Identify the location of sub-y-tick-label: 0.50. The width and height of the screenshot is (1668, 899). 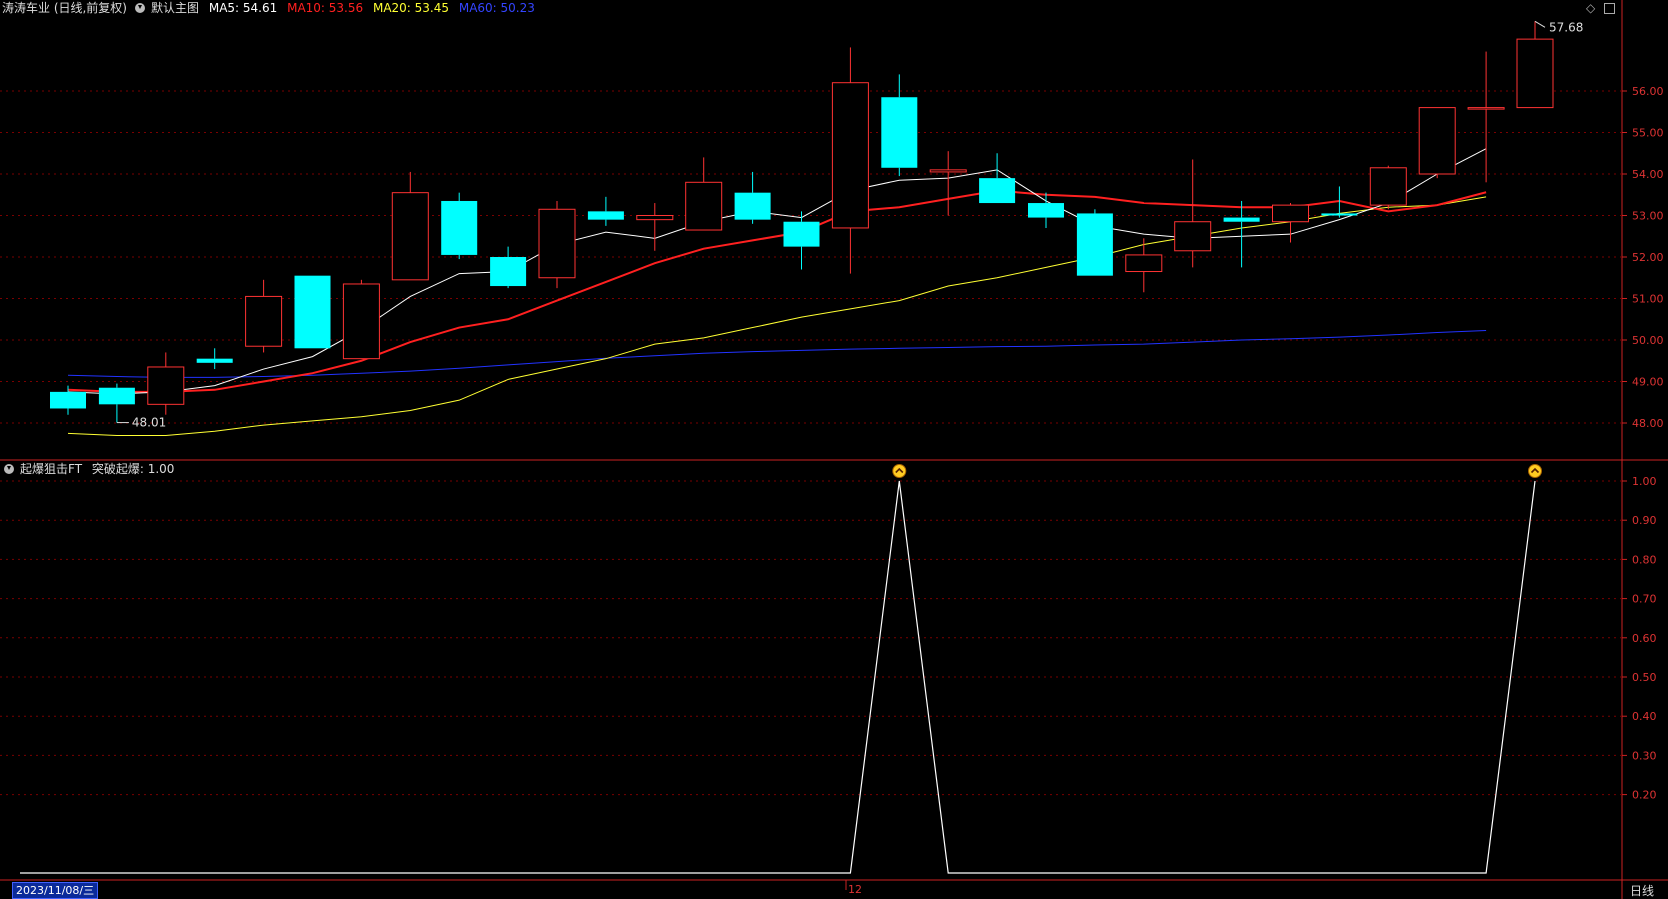
(1644, 677).